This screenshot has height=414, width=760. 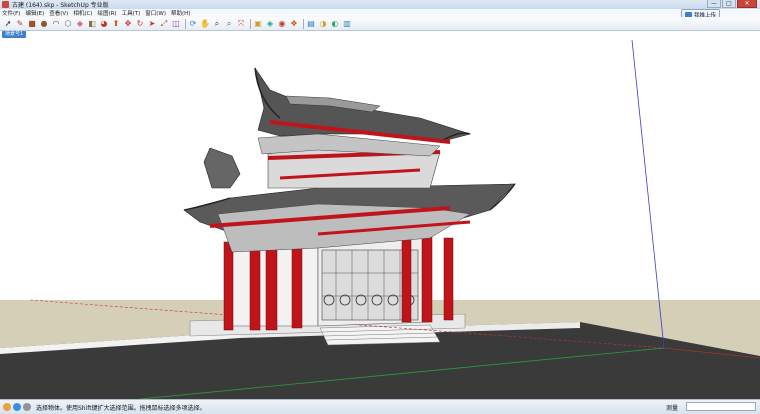 What do you see at coordinates (217, 24) in the screenshot?
I see `zoom-tool-icon: ⌕` at bounding box center [217, 24].